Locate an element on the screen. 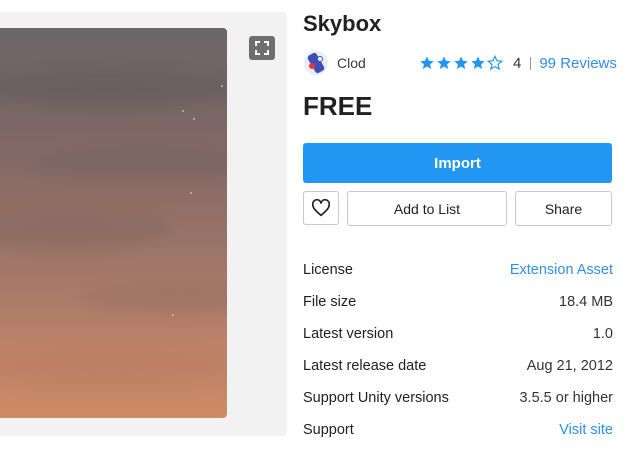 The image size is (644, 452). rating: 4 99 Reviews is located at coordinates (518, 63).